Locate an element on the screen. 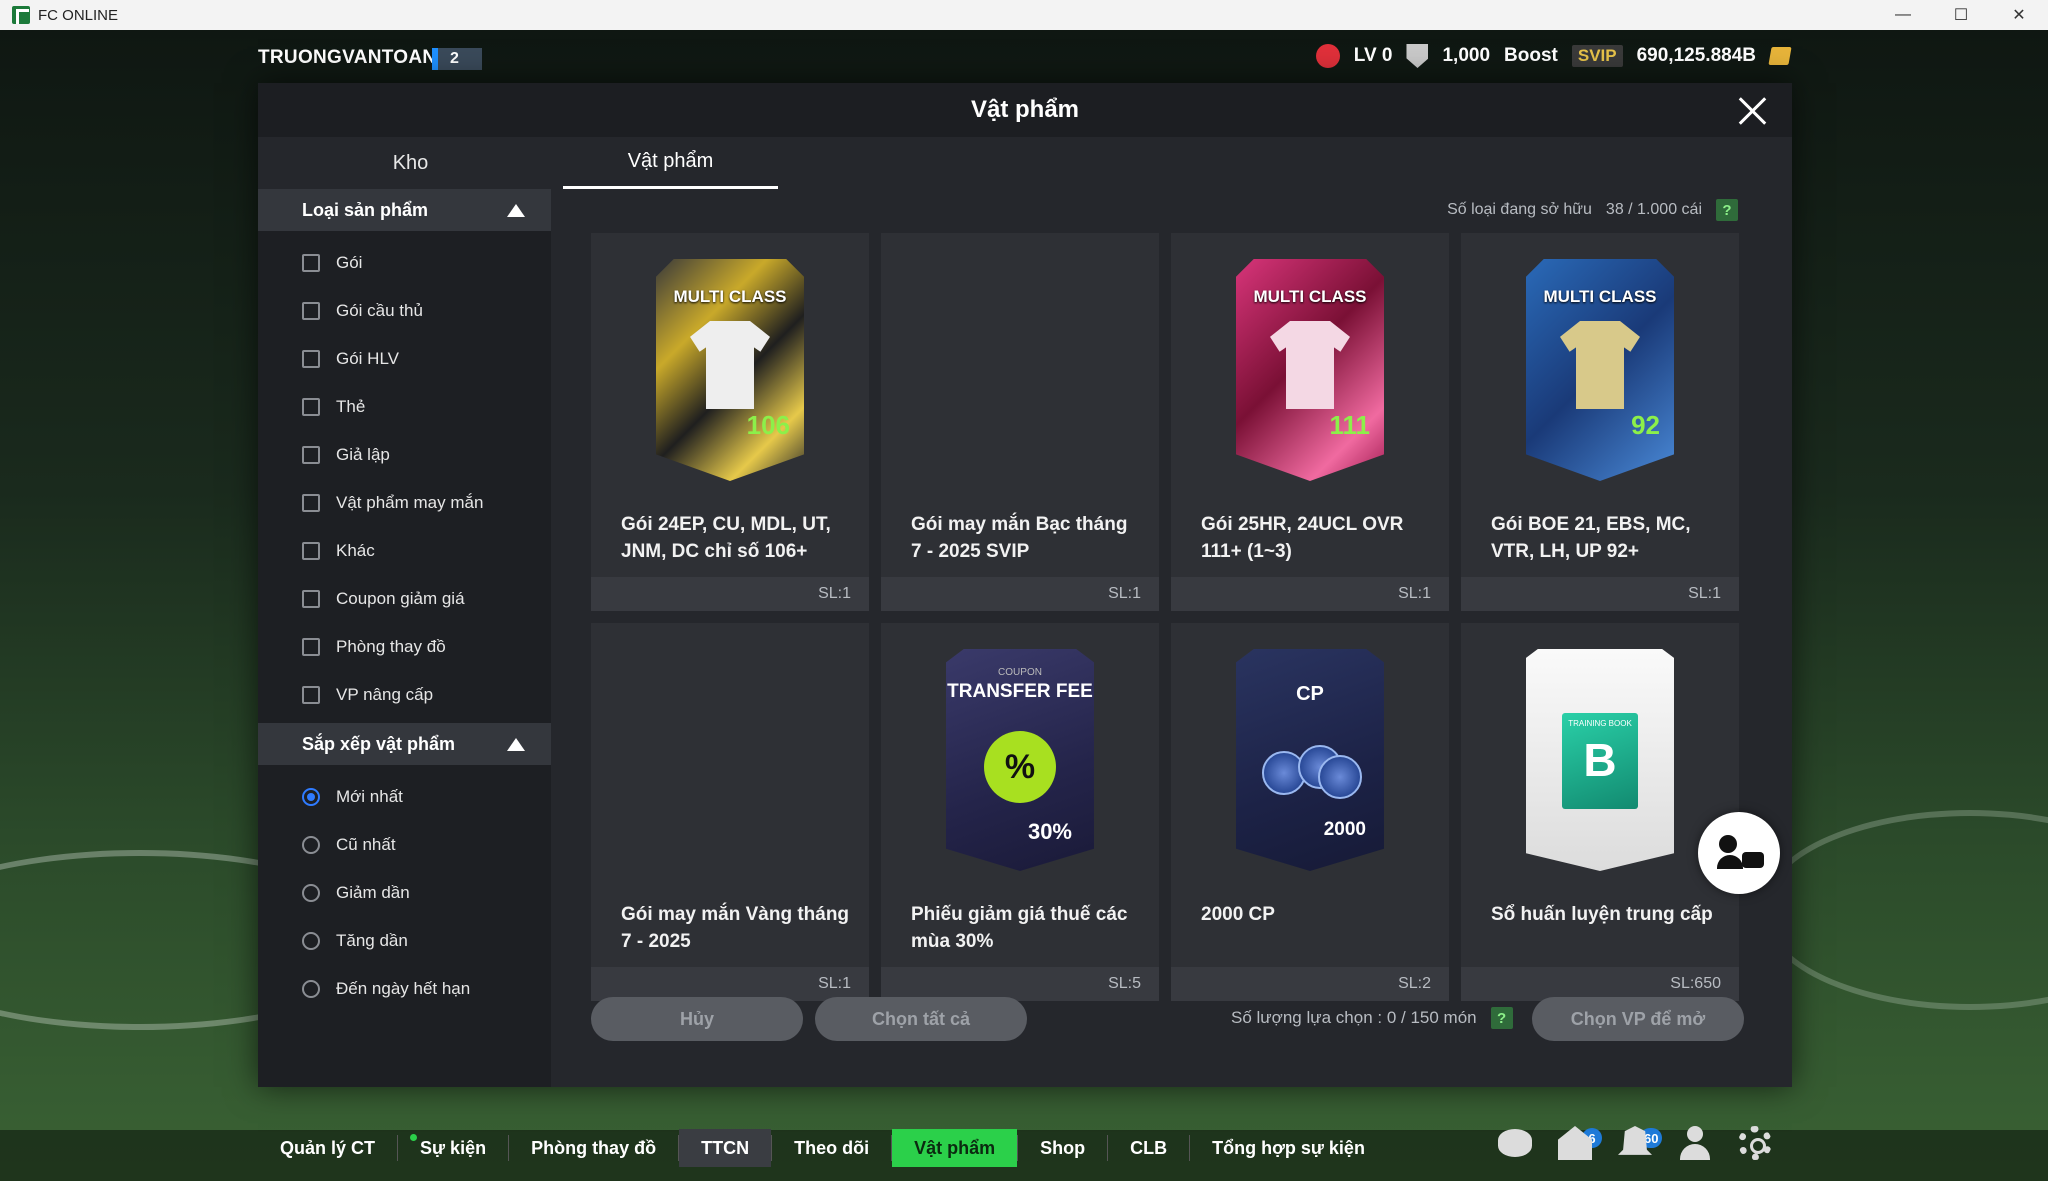 The width and height of the screenshot is (2048, 1181). item-card: Gói may mắn Vàng tháng 7 - 2025 SL:1 is located at coordinates (730, 812).